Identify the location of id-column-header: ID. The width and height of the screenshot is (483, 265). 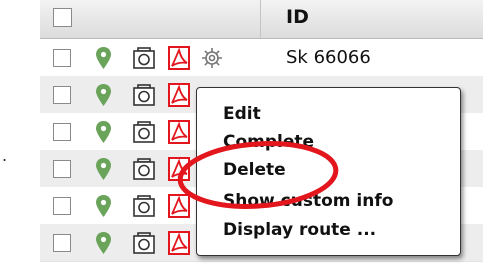
(297, 17).